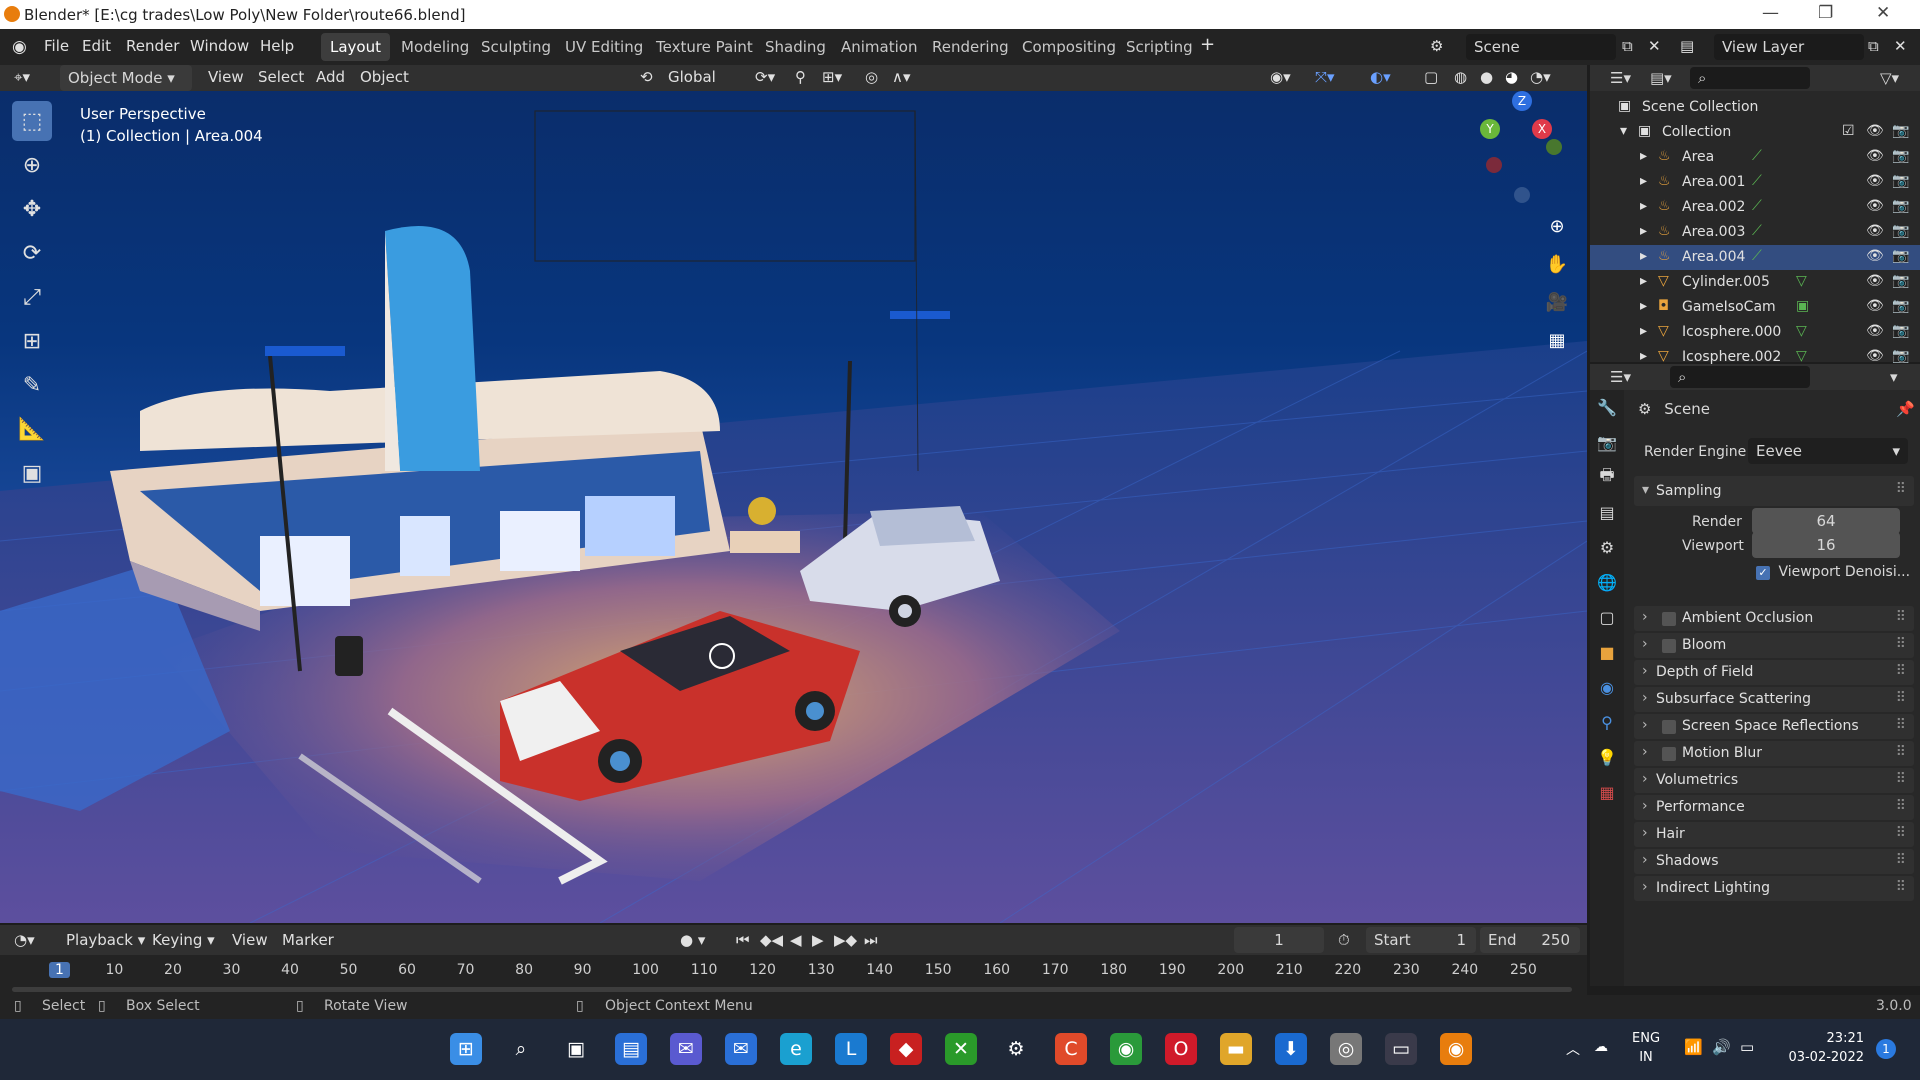  I want to click on search-icon: ⌕, so click(521, 1049).